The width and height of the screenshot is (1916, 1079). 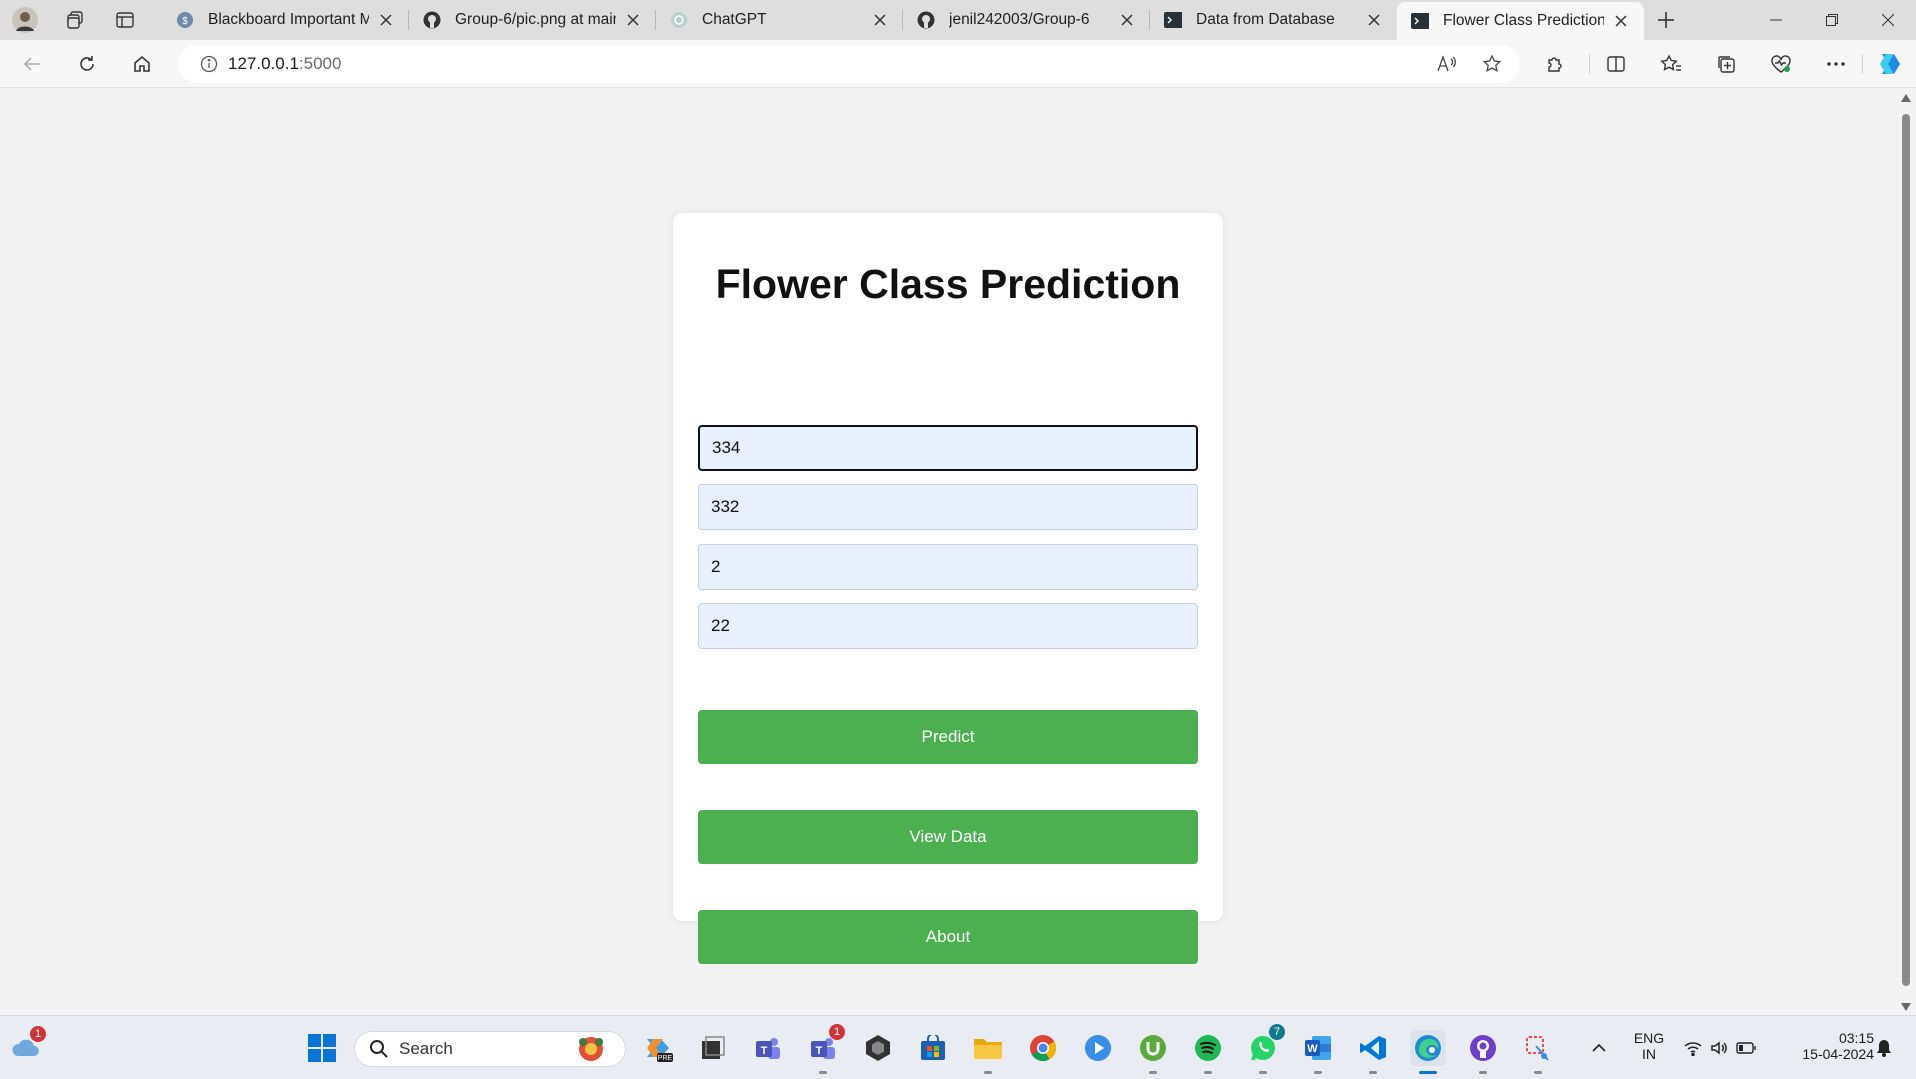 I want to click on collections-icon, so click(x=1726, y=64).